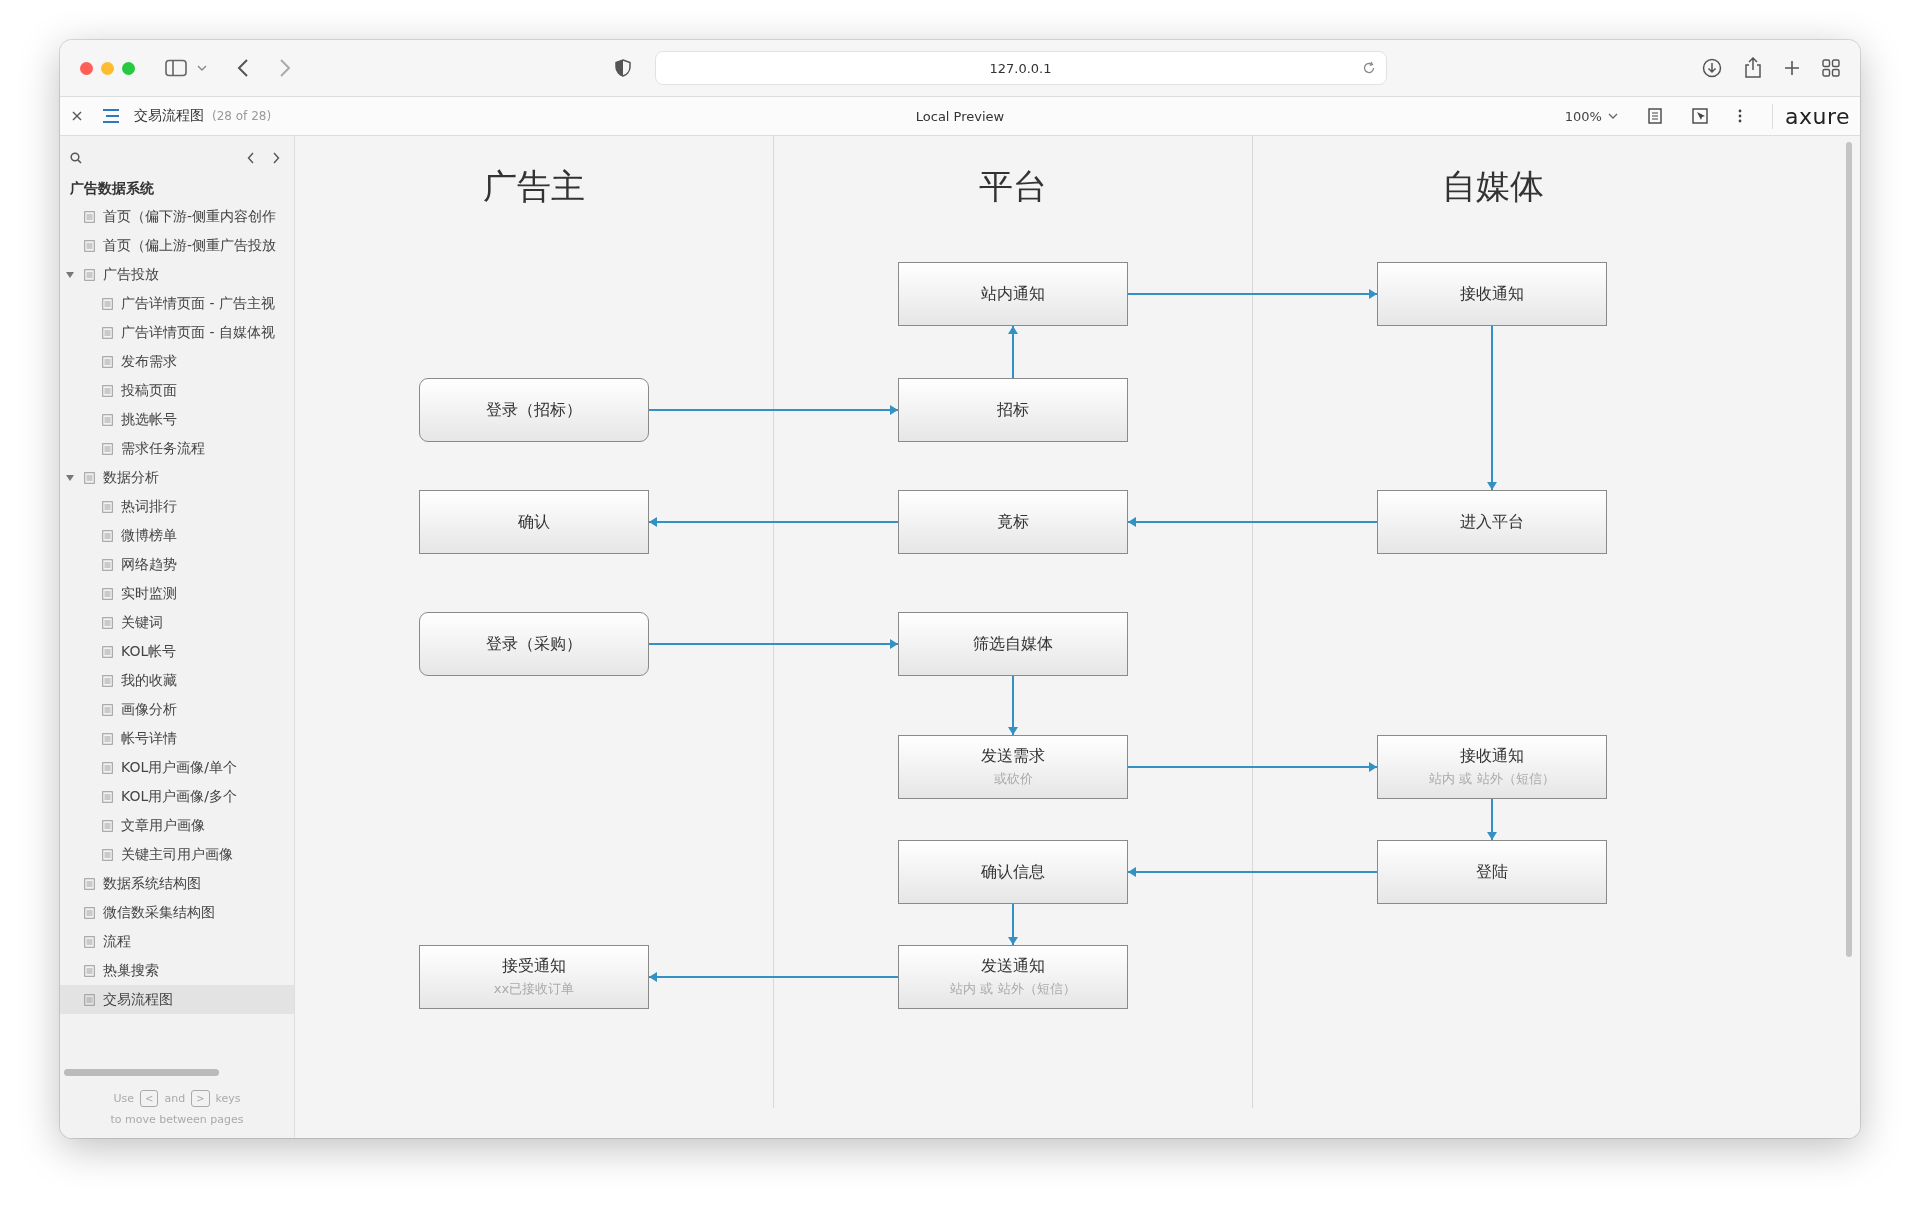 This screenshot has height=1218, width=1920. I want to click on page-tree-item: 需求任务流程, so click(177, 448).